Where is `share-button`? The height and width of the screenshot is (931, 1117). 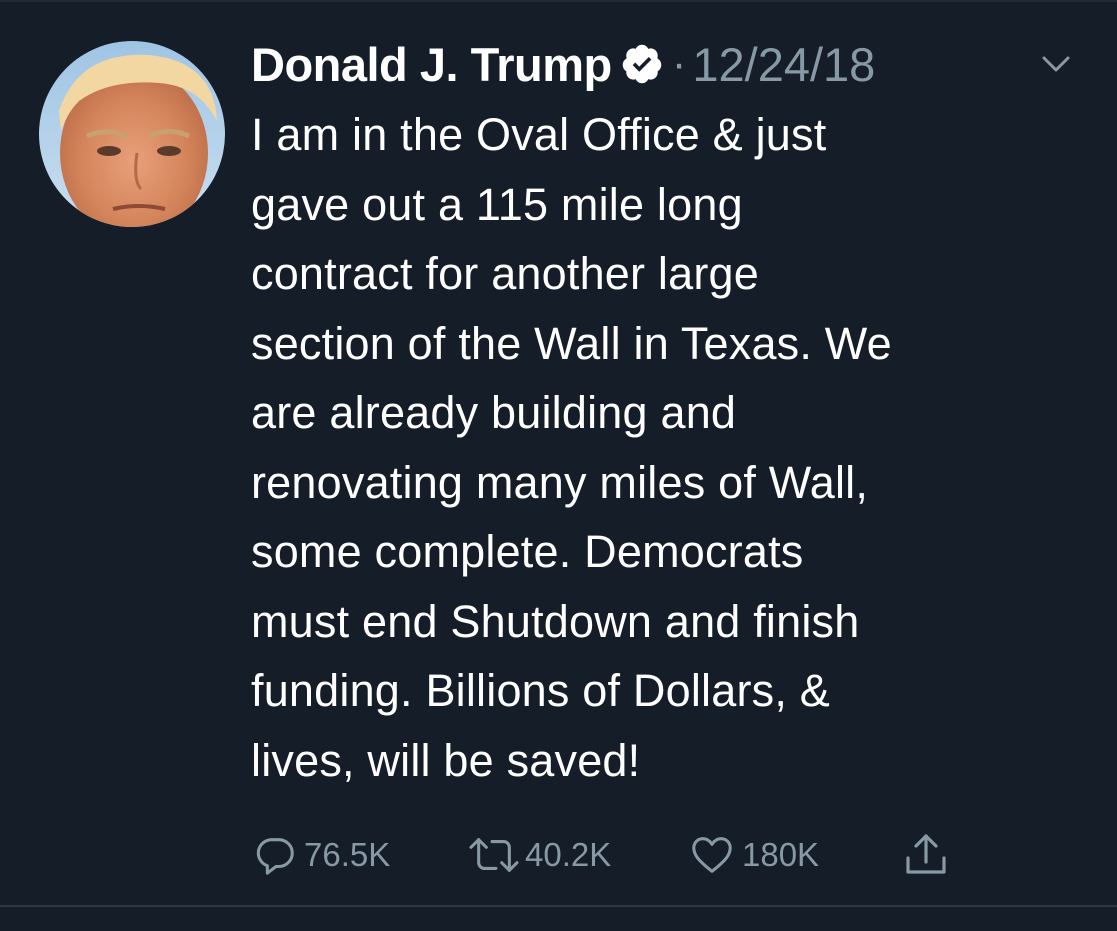 share-button is located at coordinates (926, 855).